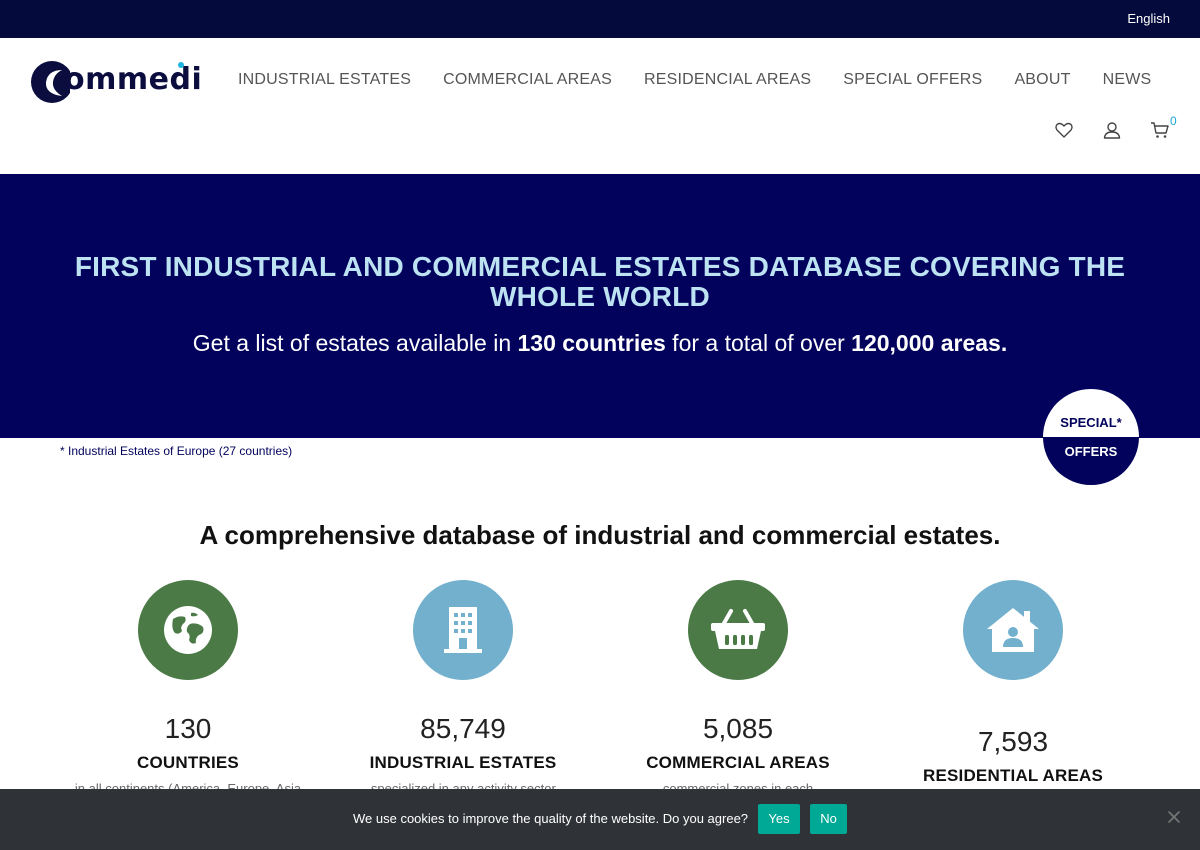  I want to click on nav-item-about: ABOUT, so click(1042, 80).